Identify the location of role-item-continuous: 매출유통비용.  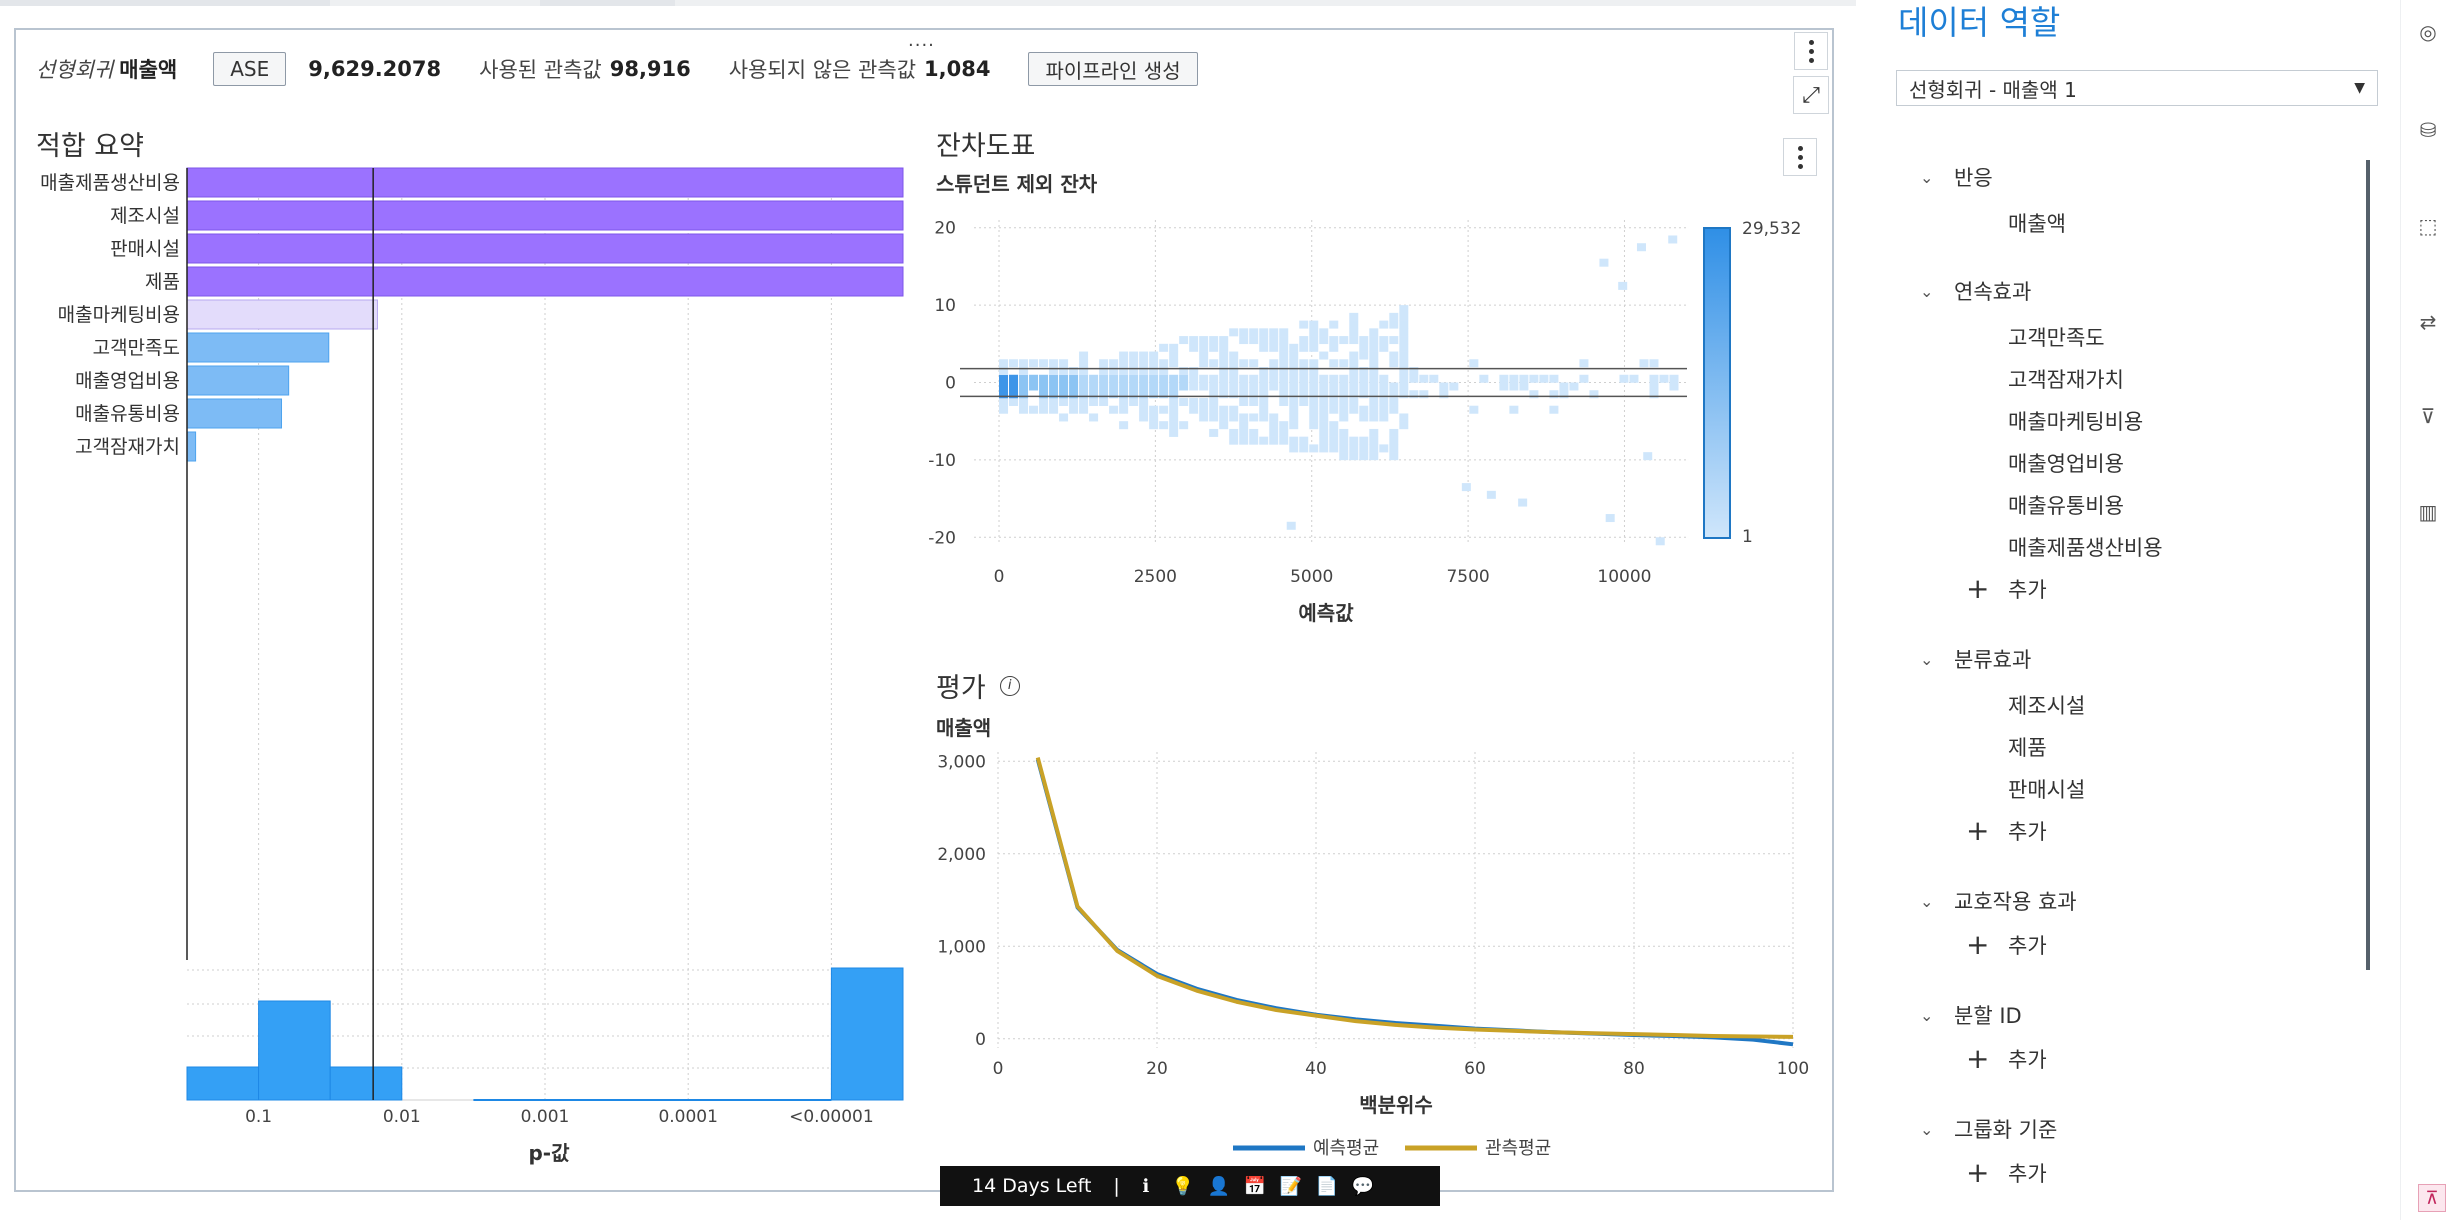
(2045, 505).